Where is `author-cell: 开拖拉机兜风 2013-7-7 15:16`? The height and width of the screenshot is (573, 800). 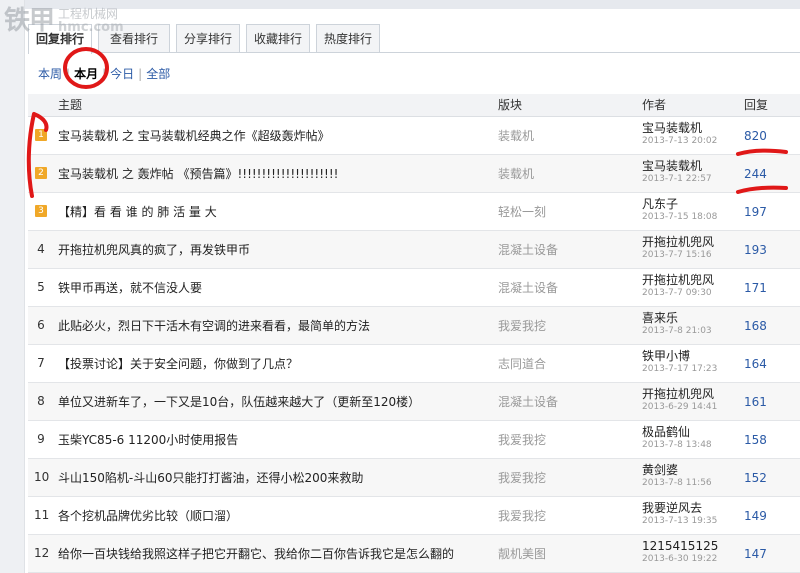
author-cell: 开拖拉机兜风 2013-7-7 15:16 is located at coordinates (678, 248).